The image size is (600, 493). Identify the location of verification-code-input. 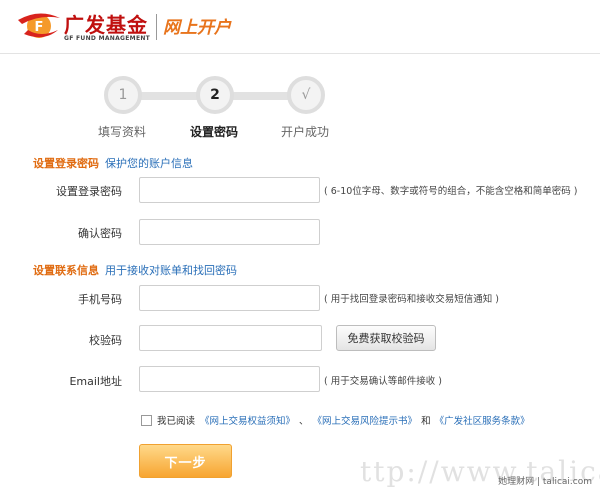
(230, 338).